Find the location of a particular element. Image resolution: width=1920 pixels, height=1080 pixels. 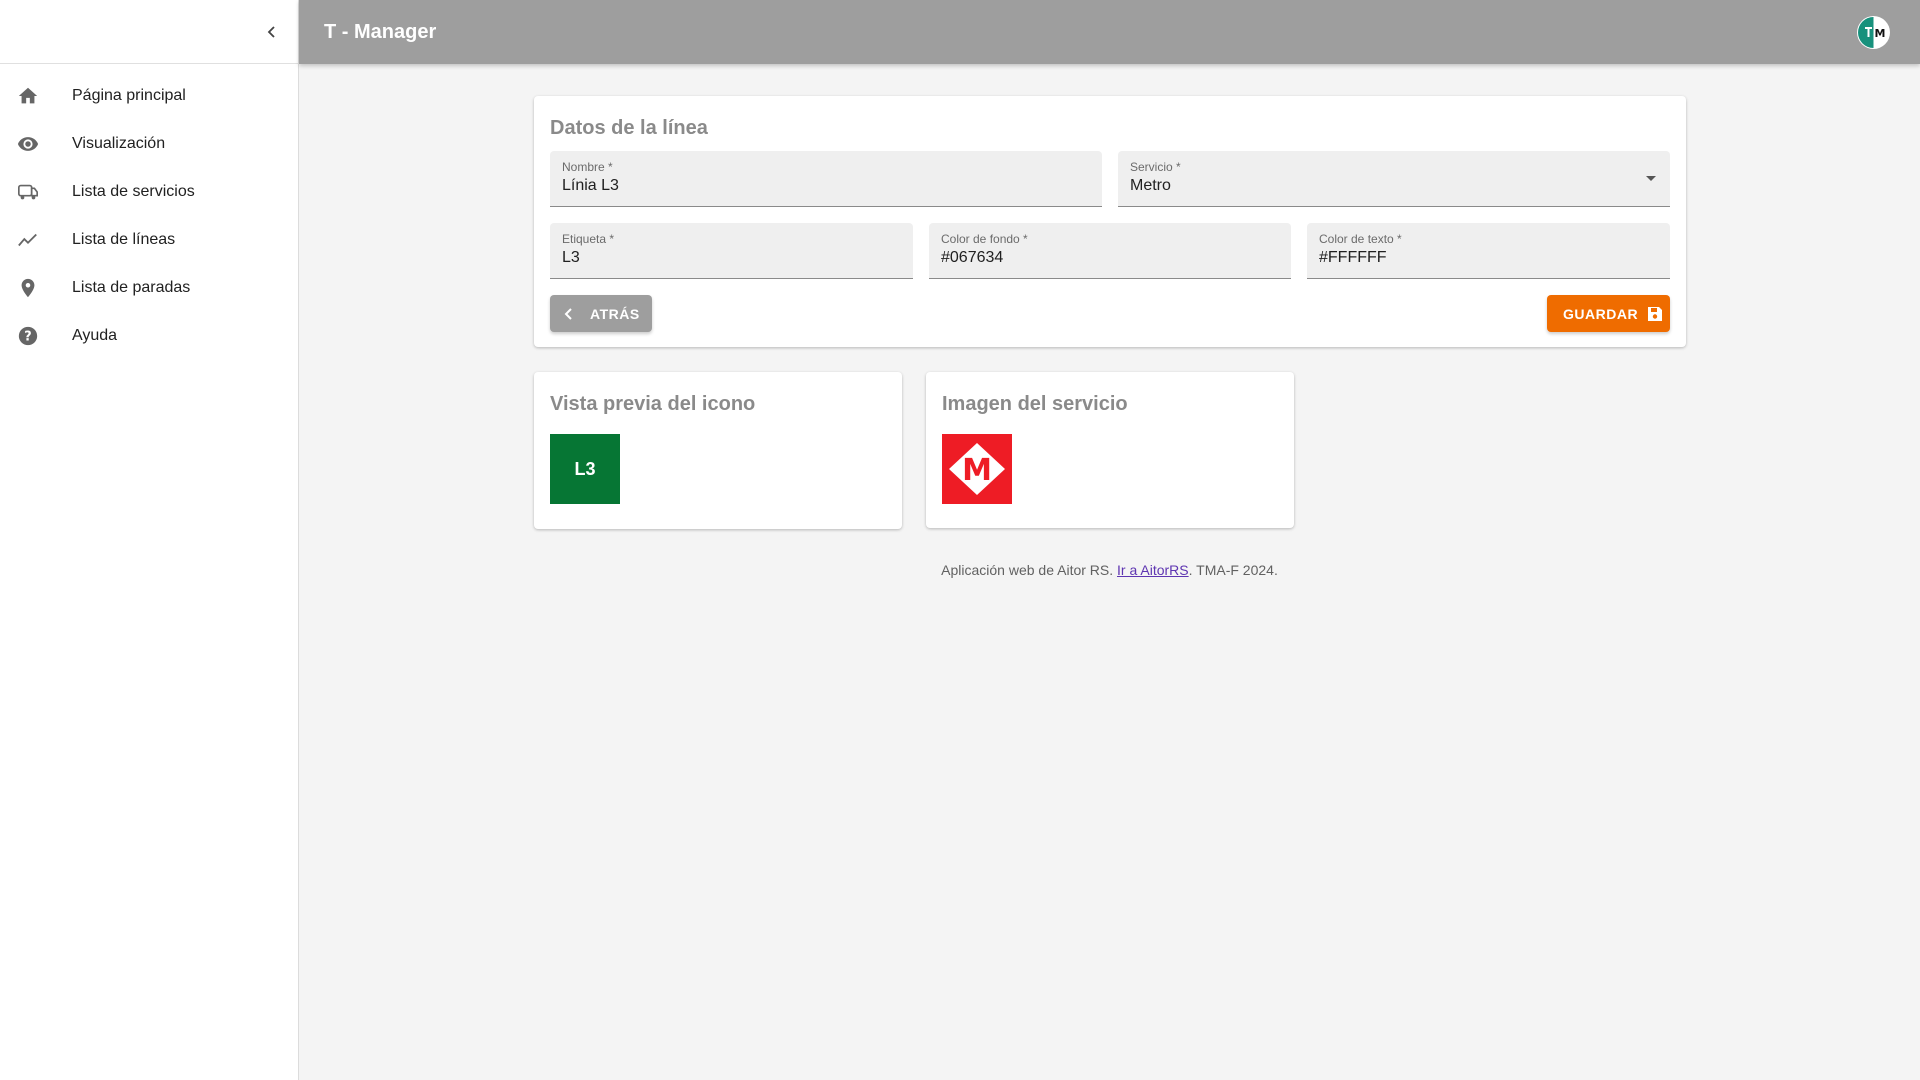

field-label: Servicio * is located at coordinates (1155, 167).